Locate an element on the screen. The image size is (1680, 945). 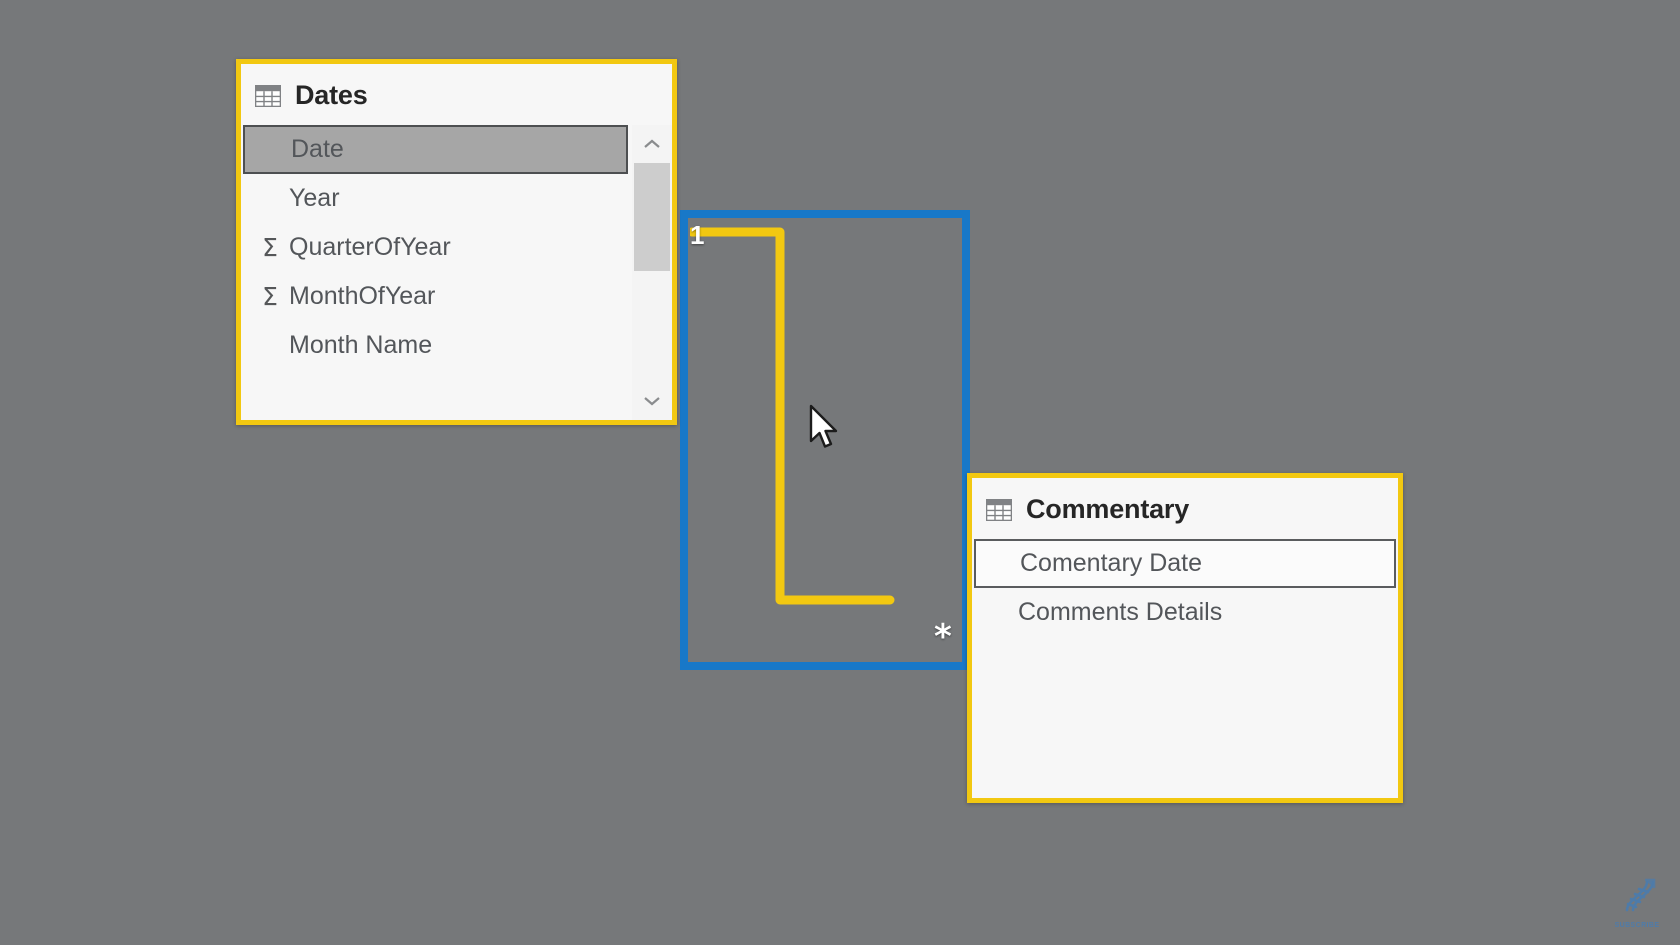
field-row-quarterofyear: Σ QuarterOfYear is located at coordinates (435, 247).